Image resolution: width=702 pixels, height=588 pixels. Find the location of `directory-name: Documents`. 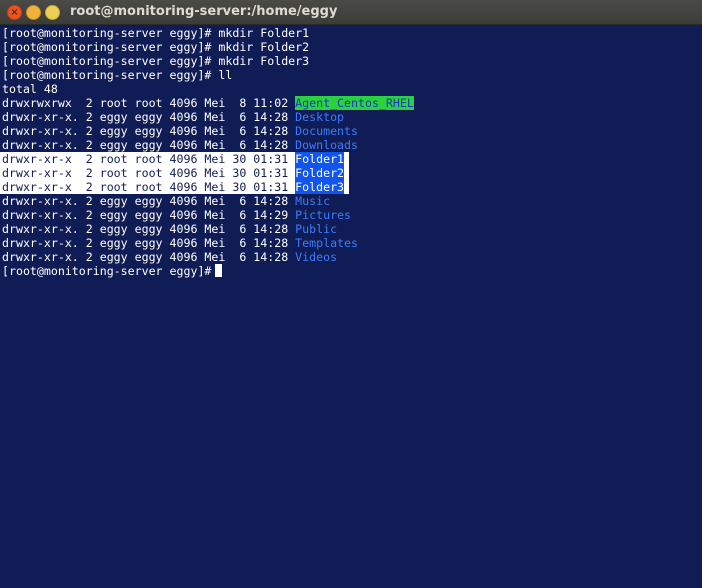

directory-name: Documents is located at coordinates (326, 131).